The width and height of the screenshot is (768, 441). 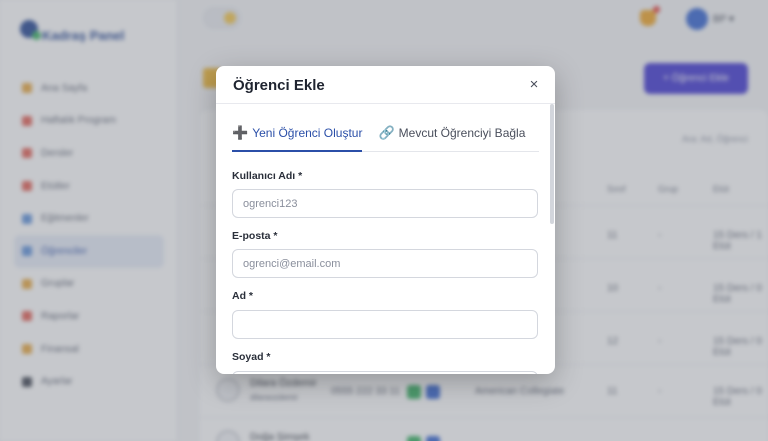 I want to click on tab-create-new-student: ➕ Yeni Öğrenci Oluştur, so click(x=297, y=138).